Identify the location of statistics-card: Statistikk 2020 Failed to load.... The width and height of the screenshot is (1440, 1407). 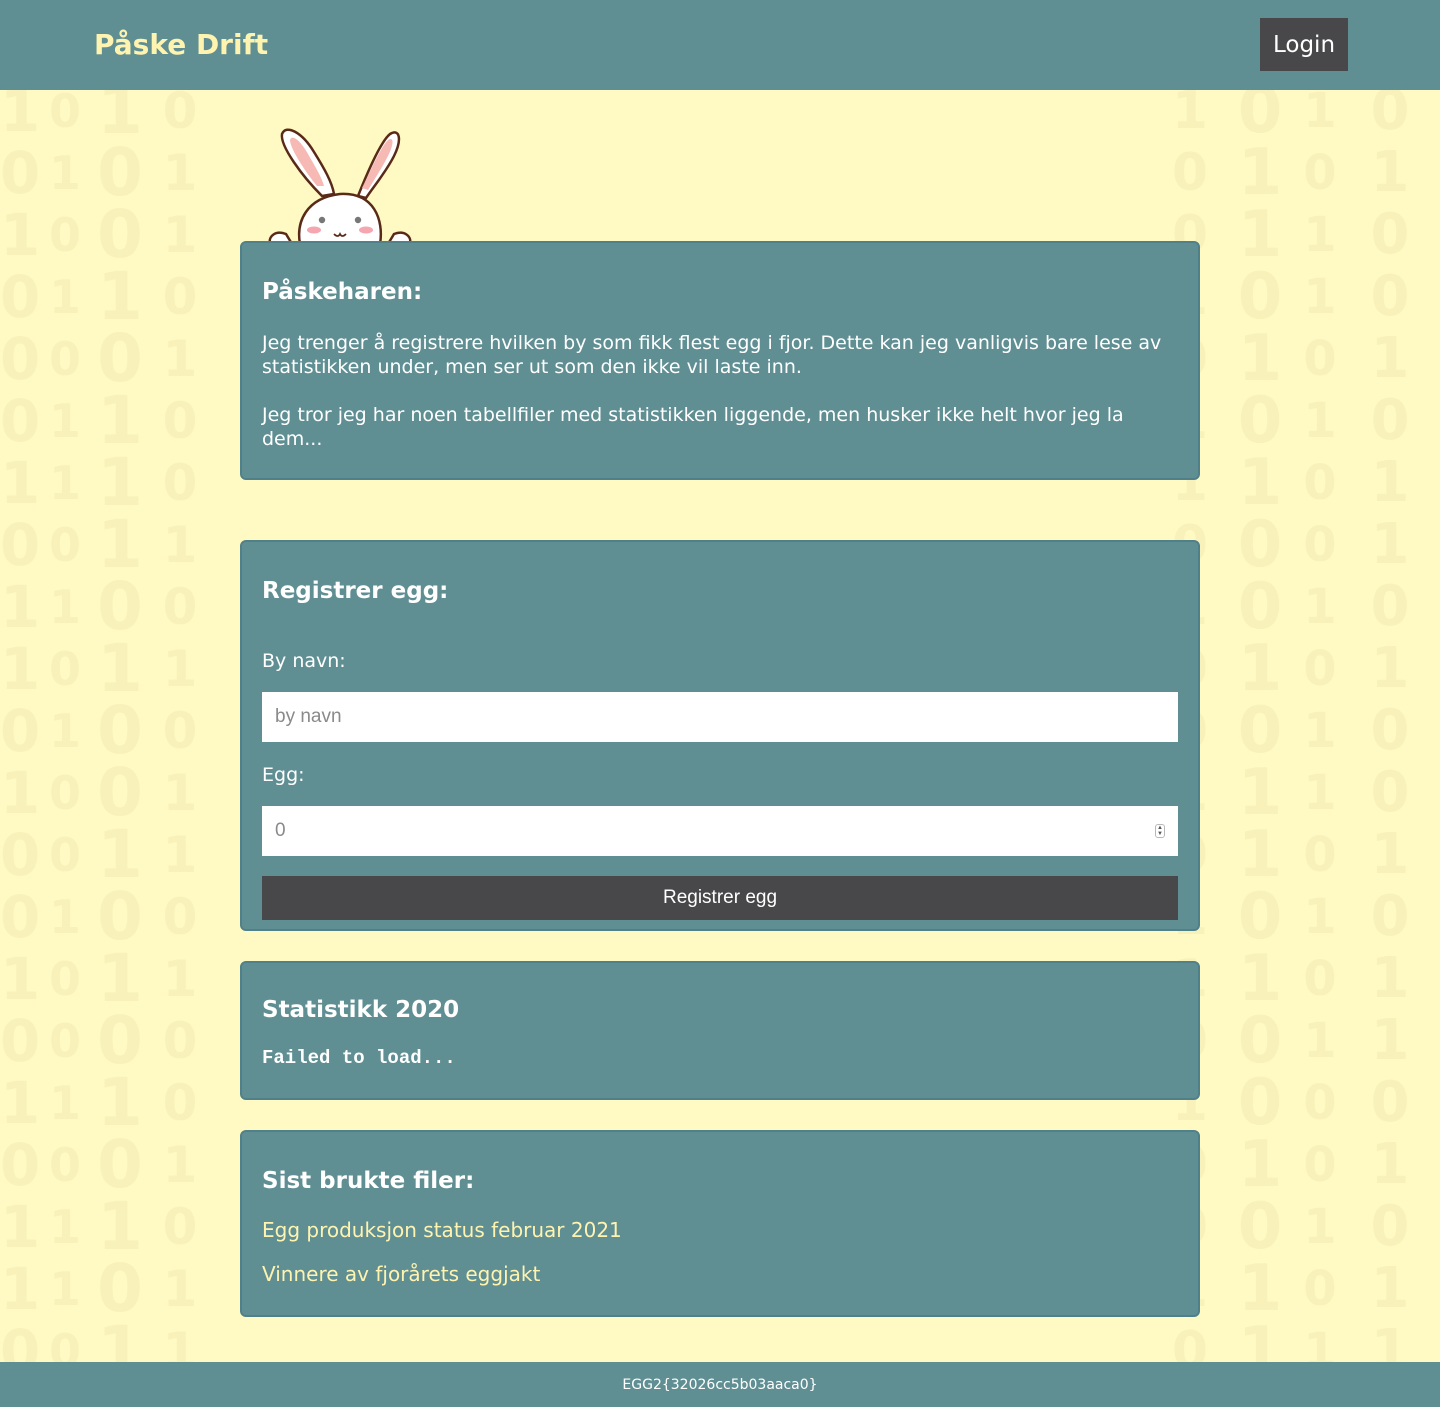
(720, 1030).